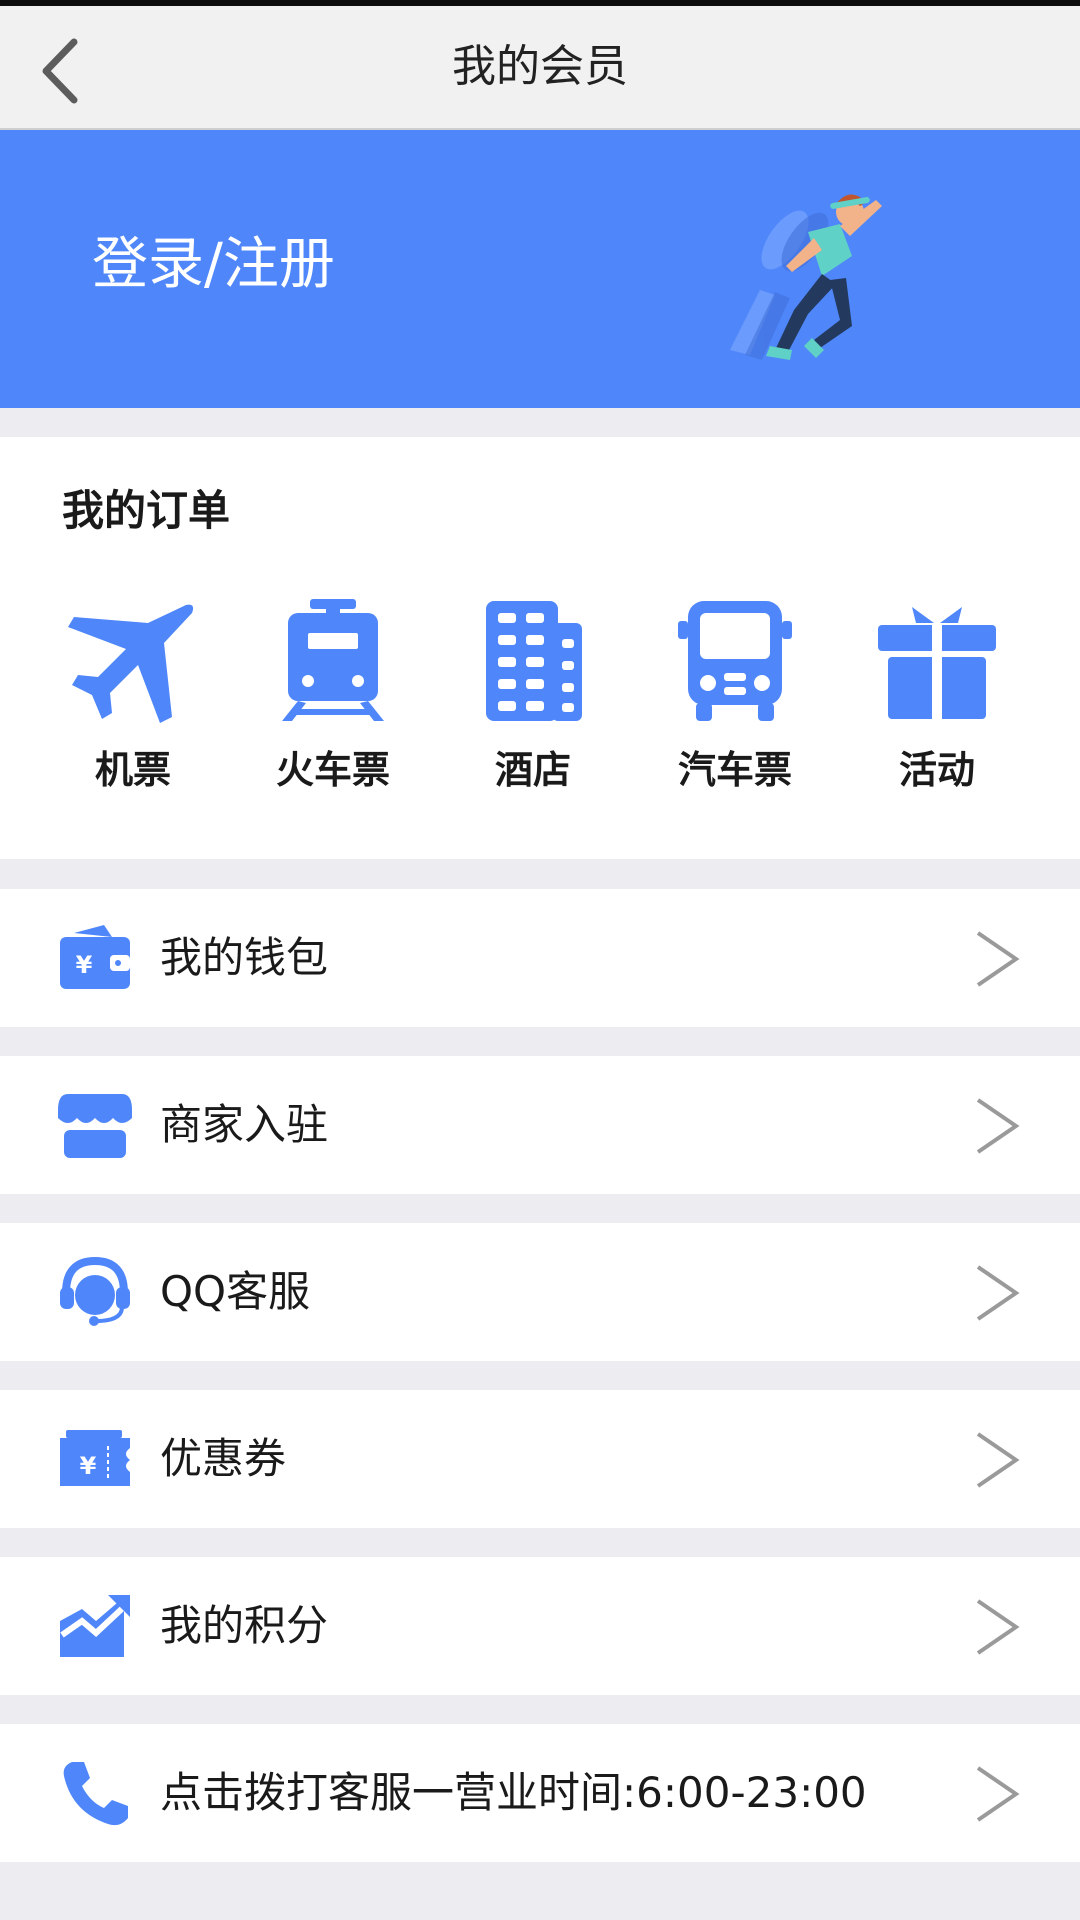  What do you see at coordinates (806, 277) in the screenshot?
I see `runner-illustration` at bounding box center [806, 277].